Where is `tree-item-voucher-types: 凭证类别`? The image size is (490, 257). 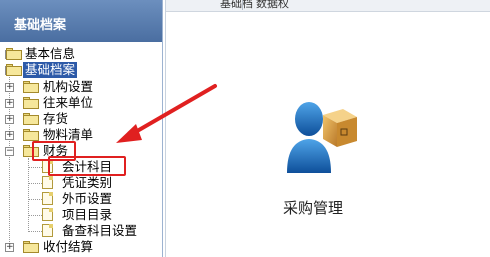 tree-item-voucher-types: 凭证类别 is located at coordinates (80, 183).